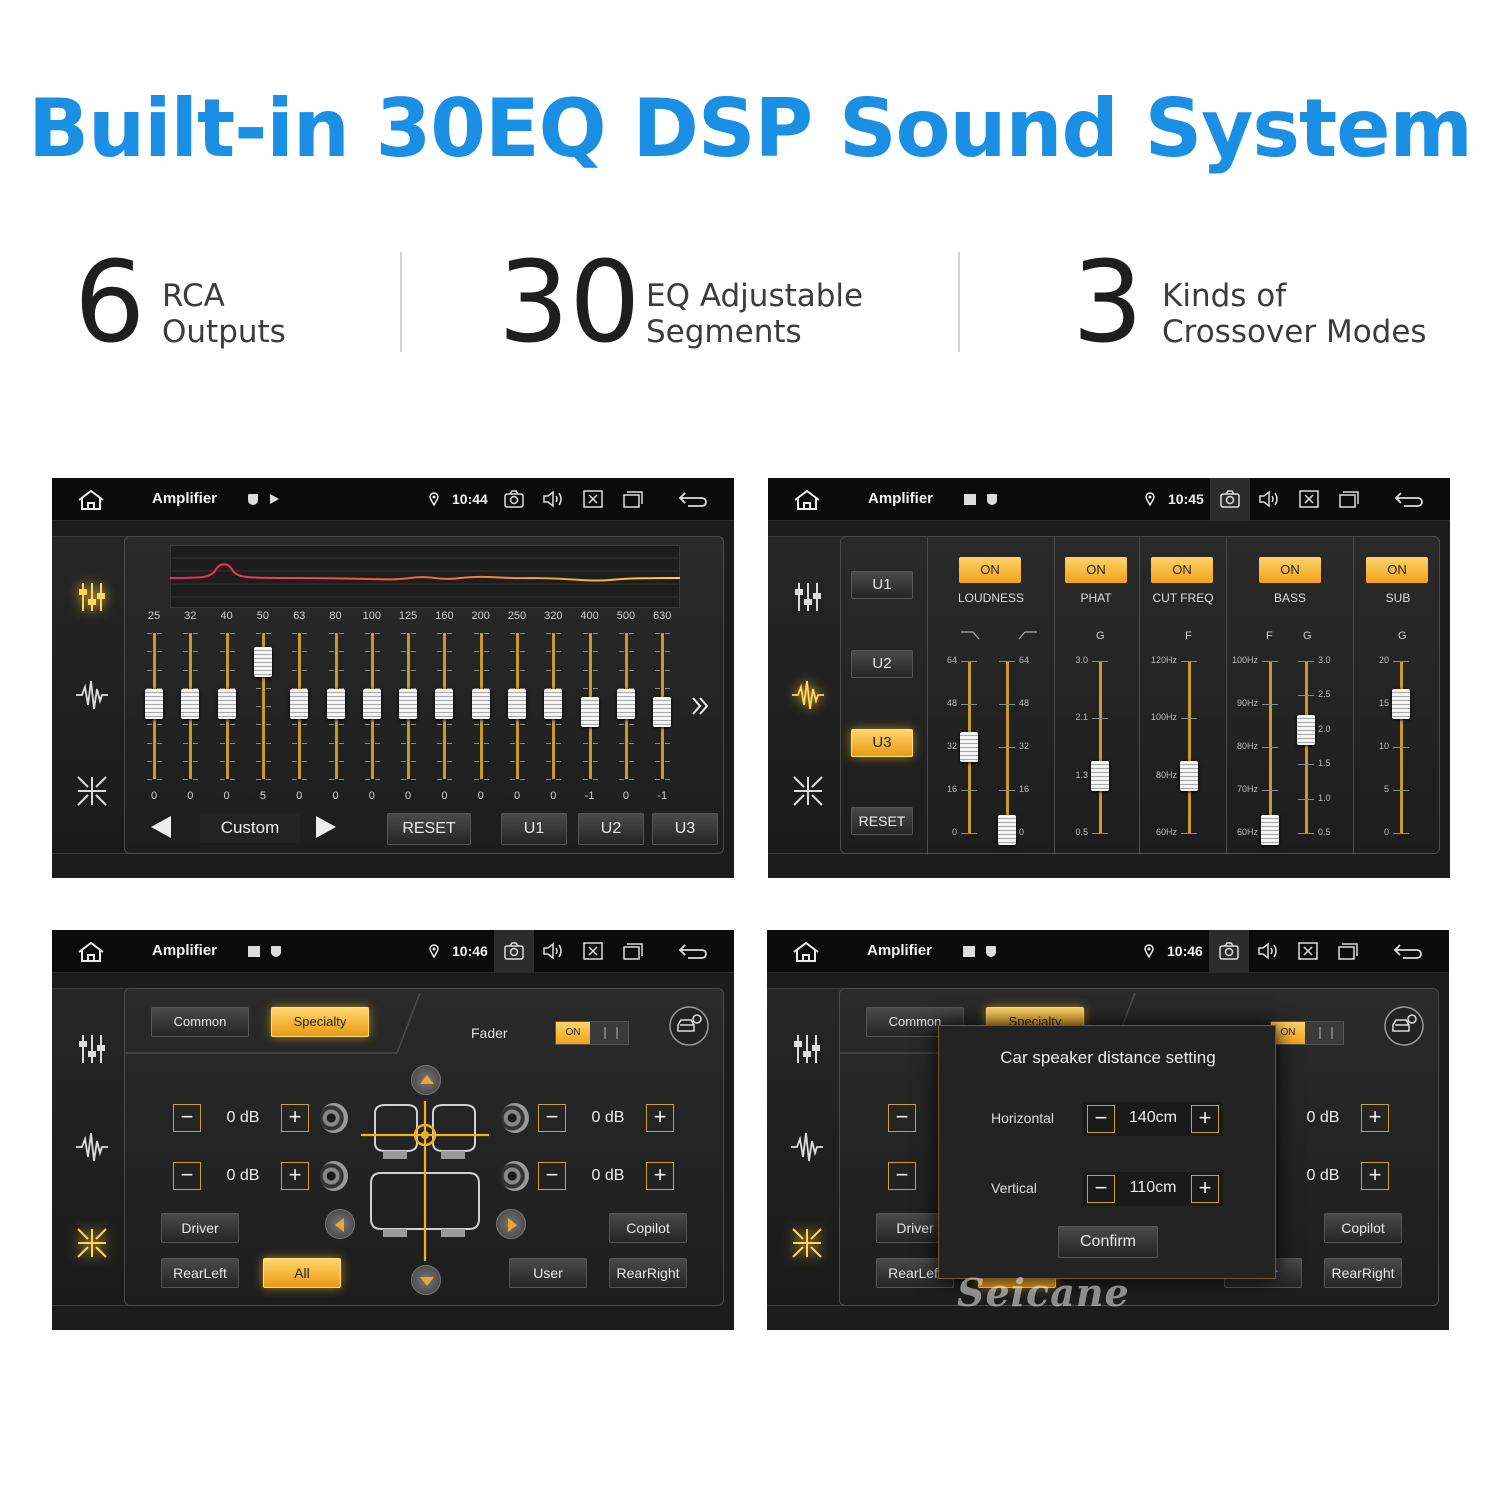  I want to click on position-user-button: User, so click(548, 1273).